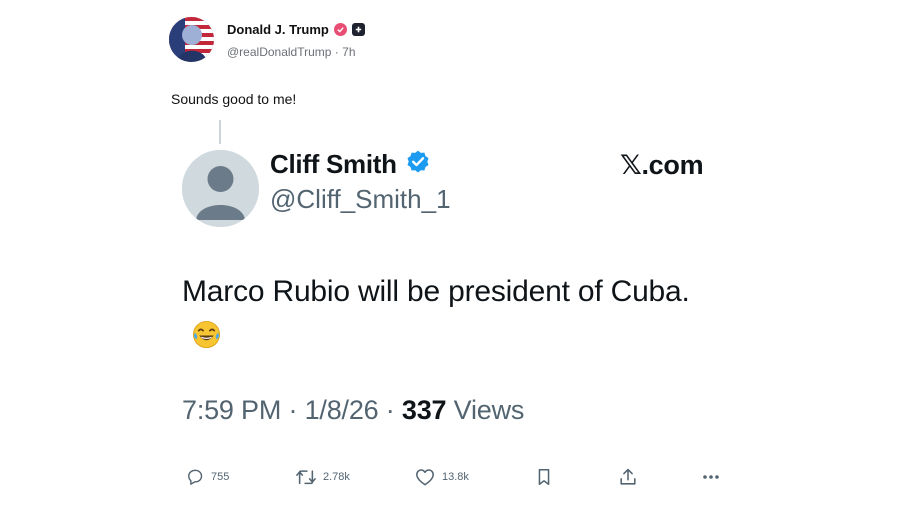  I want to click on author-name: Donald J. Trump, so click(278, 29).